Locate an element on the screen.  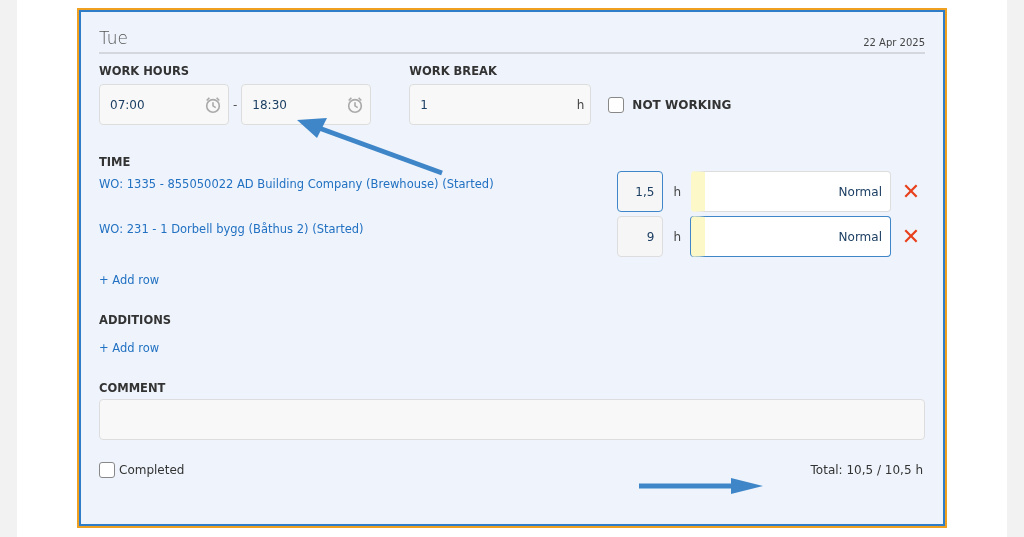
completed-label: Completed is located at coordinates (152, 470).